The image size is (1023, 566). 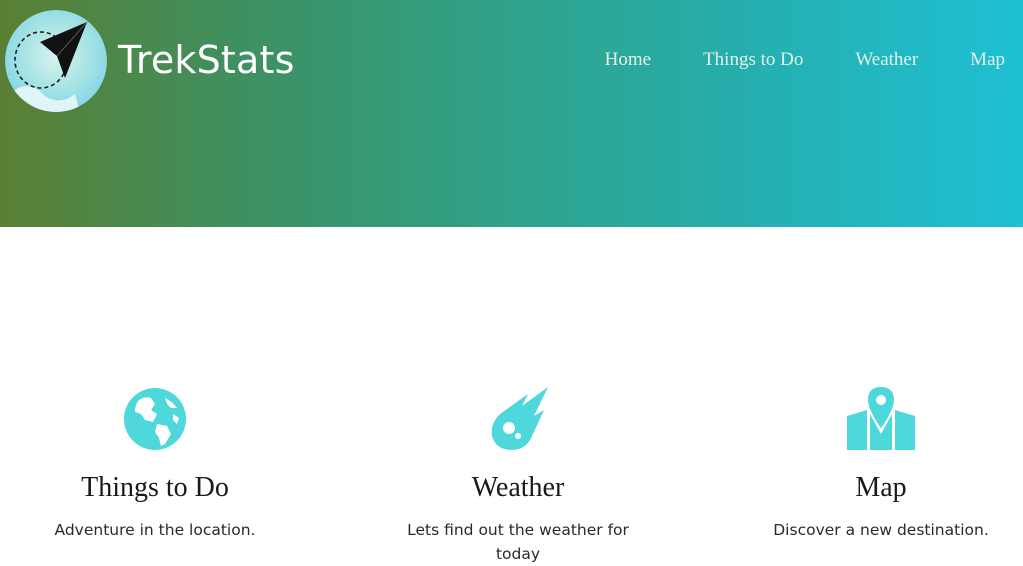 I want to click on feature-title: Map, so click(x=881, y=487).